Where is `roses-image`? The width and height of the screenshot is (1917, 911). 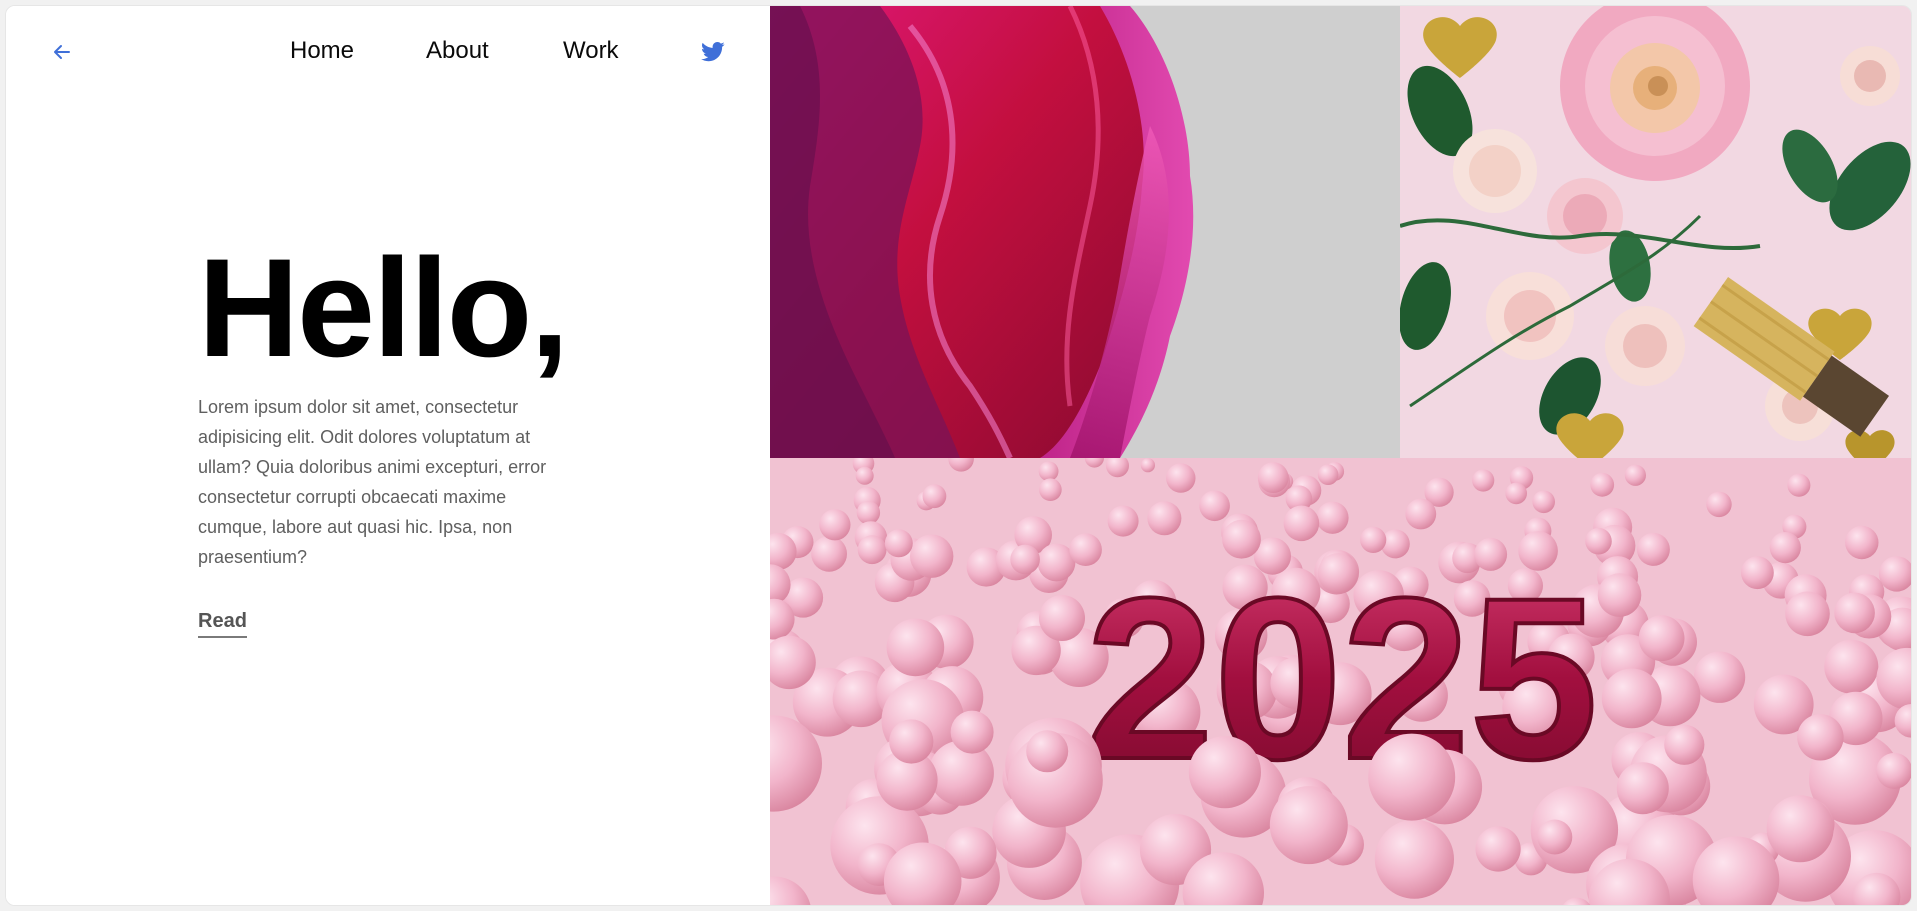 roses-image is located at coordinates (1655, 232).